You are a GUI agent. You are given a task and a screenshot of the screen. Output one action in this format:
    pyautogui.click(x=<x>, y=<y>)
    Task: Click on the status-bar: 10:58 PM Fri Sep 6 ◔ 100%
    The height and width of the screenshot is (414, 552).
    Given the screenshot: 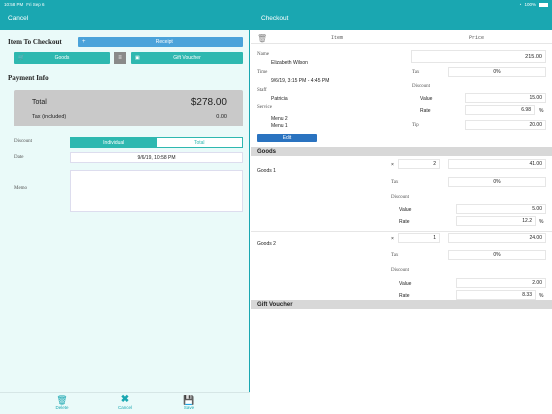 What is the action you would take?
    pyautogui.click(x=276, y=4)
    